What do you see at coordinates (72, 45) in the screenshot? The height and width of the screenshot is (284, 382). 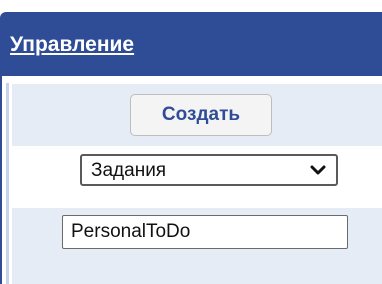 I see `management-link: Управление` at bounding box center [72, 45].